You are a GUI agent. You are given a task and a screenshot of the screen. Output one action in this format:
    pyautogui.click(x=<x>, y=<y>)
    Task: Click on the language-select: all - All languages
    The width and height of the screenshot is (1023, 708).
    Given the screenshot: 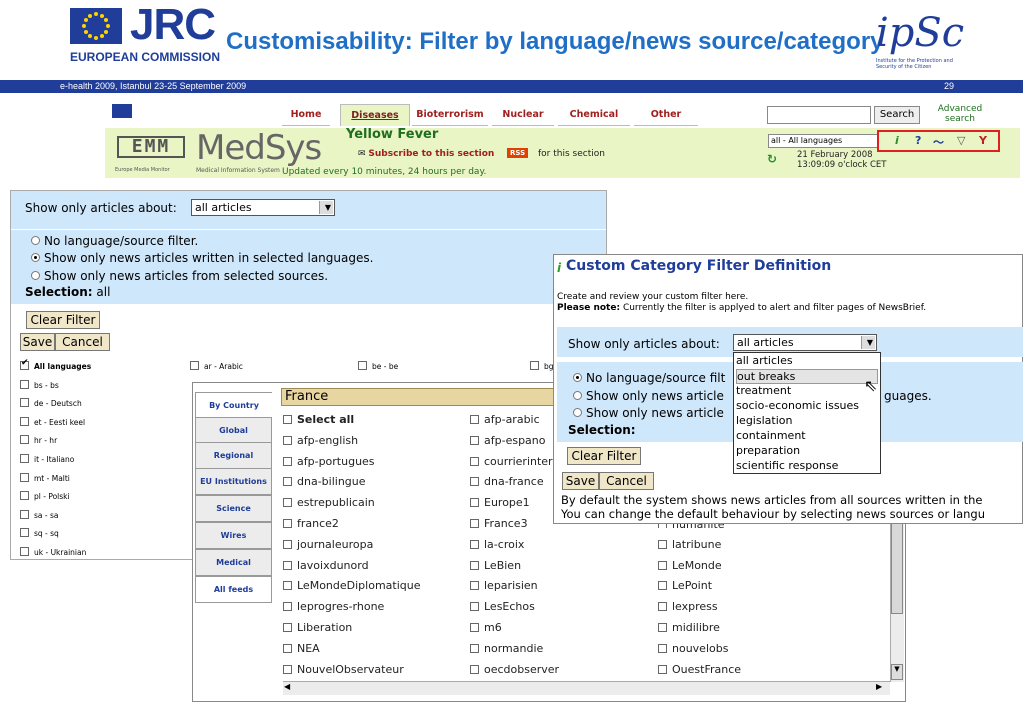 What is the action you would take?
    pyautogui.click(x=823, y=141)
    